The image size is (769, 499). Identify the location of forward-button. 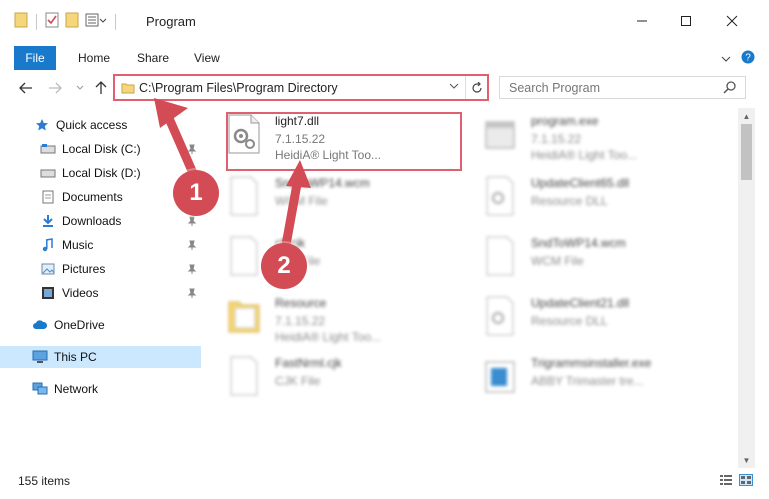
(55, 88).